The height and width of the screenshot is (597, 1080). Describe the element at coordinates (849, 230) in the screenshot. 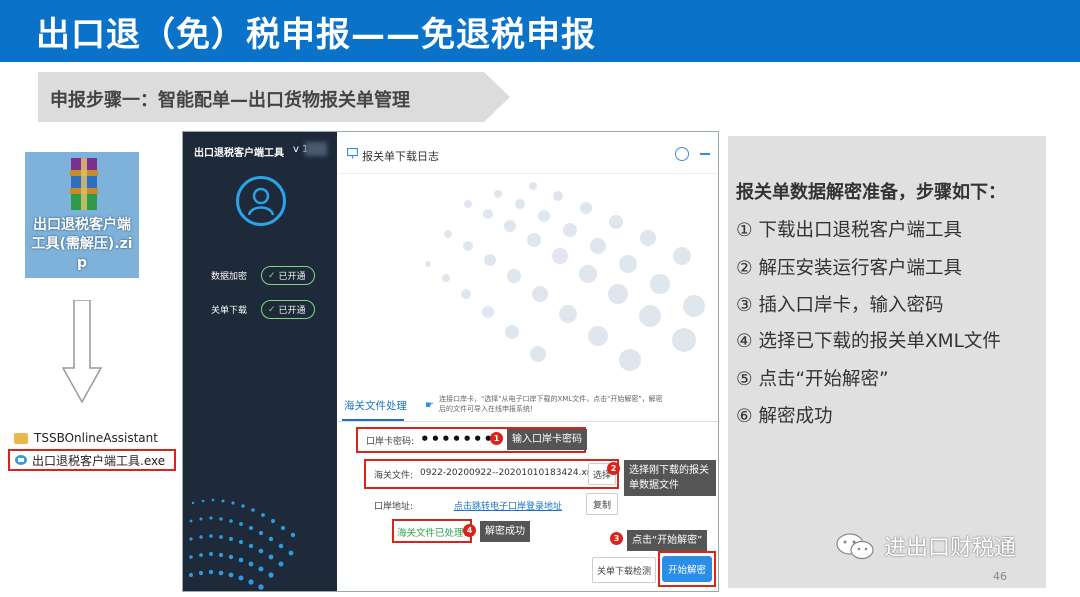

I see `panel-step: ① 下载出口退税客户端工具` at that location.